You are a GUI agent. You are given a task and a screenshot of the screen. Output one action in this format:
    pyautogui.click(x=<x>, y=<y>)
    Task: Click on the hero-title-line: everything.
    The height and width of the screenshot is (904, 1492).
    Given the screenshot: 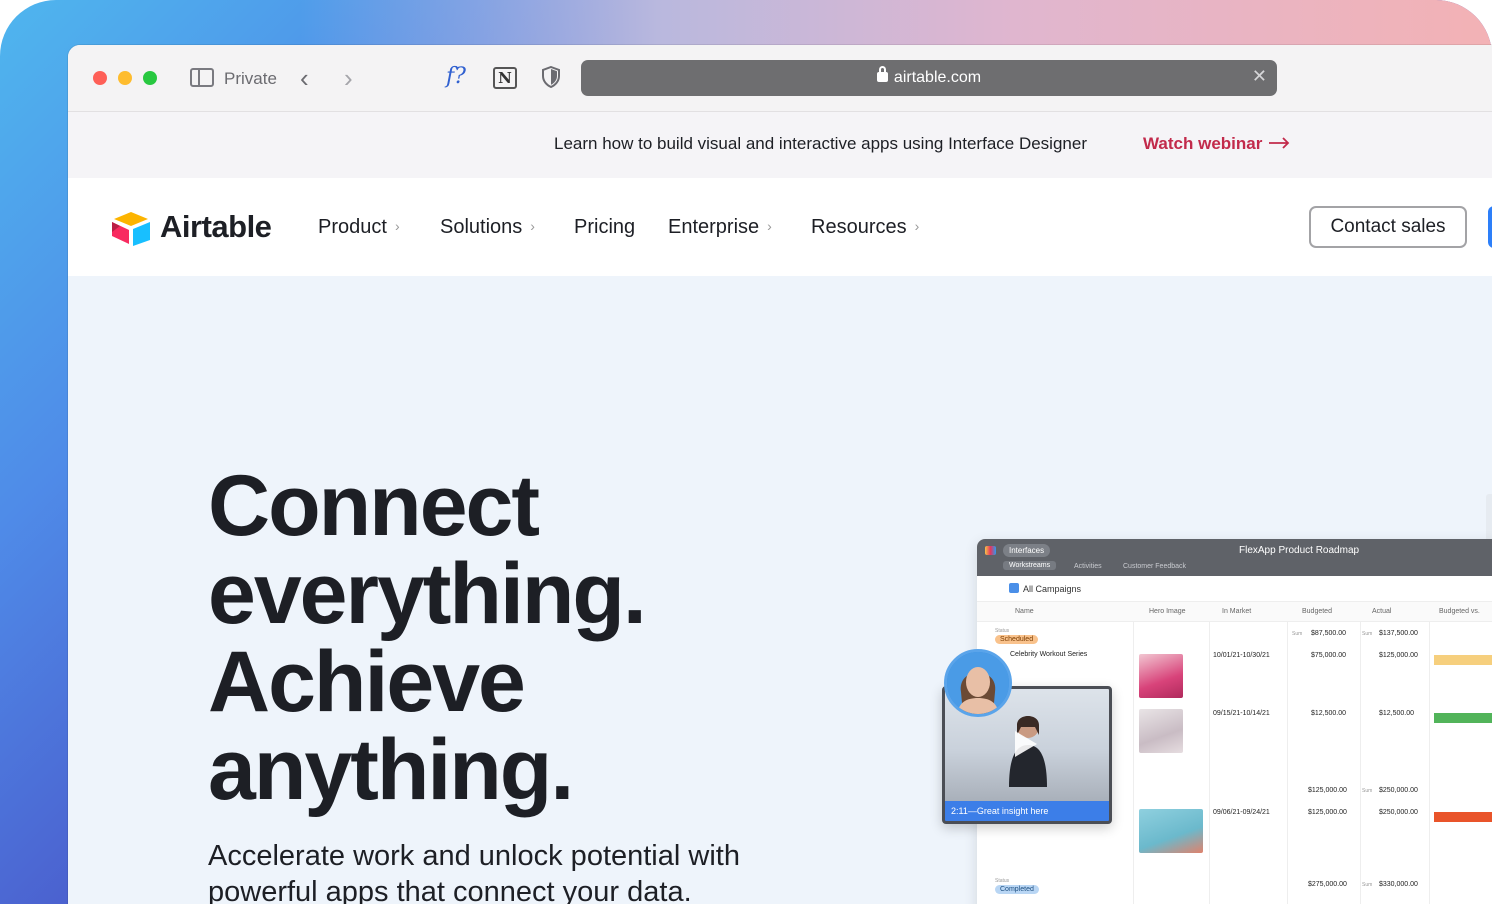 What is the action you would take?
    pyautogui.click(x=427, y=594)
    